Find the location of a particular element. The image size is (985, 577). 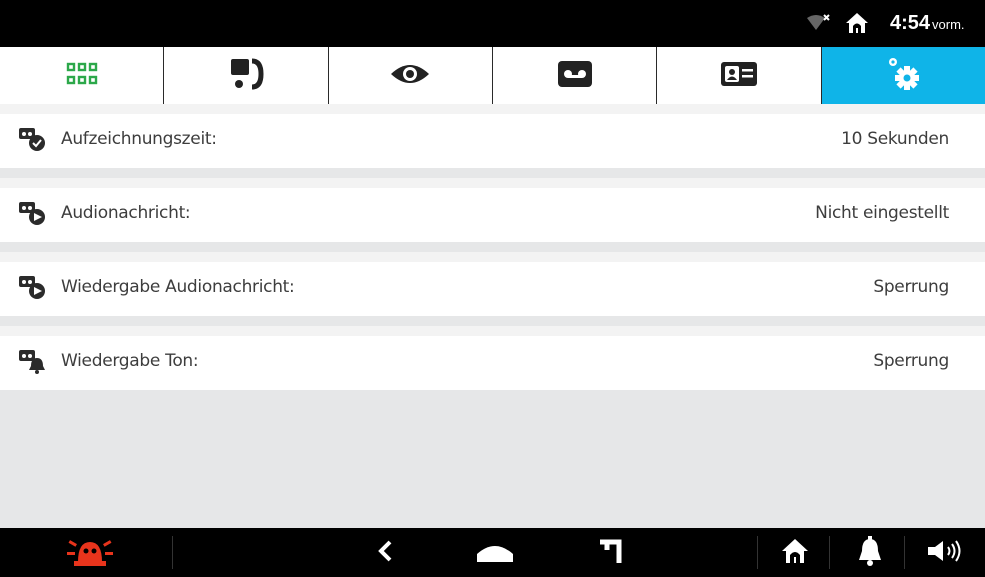

tab-camera-view is located at coordinates (411, 75).